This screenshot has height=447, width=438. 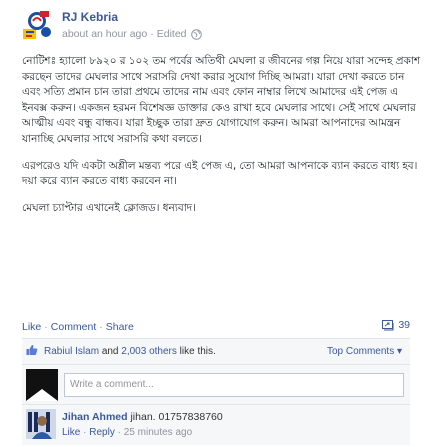 I want to click on share-count-value: 39, so click(x=404, y=325).